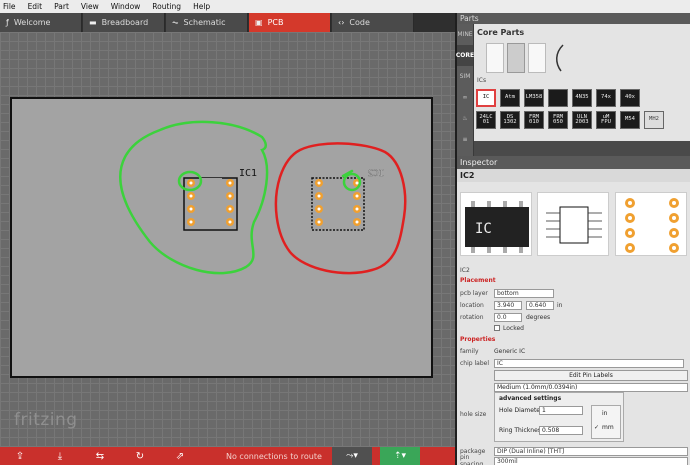  Describe the element at coordinates (591, 460) in the screenshot. I see `pin-spacing-select: 300mil` at that location.